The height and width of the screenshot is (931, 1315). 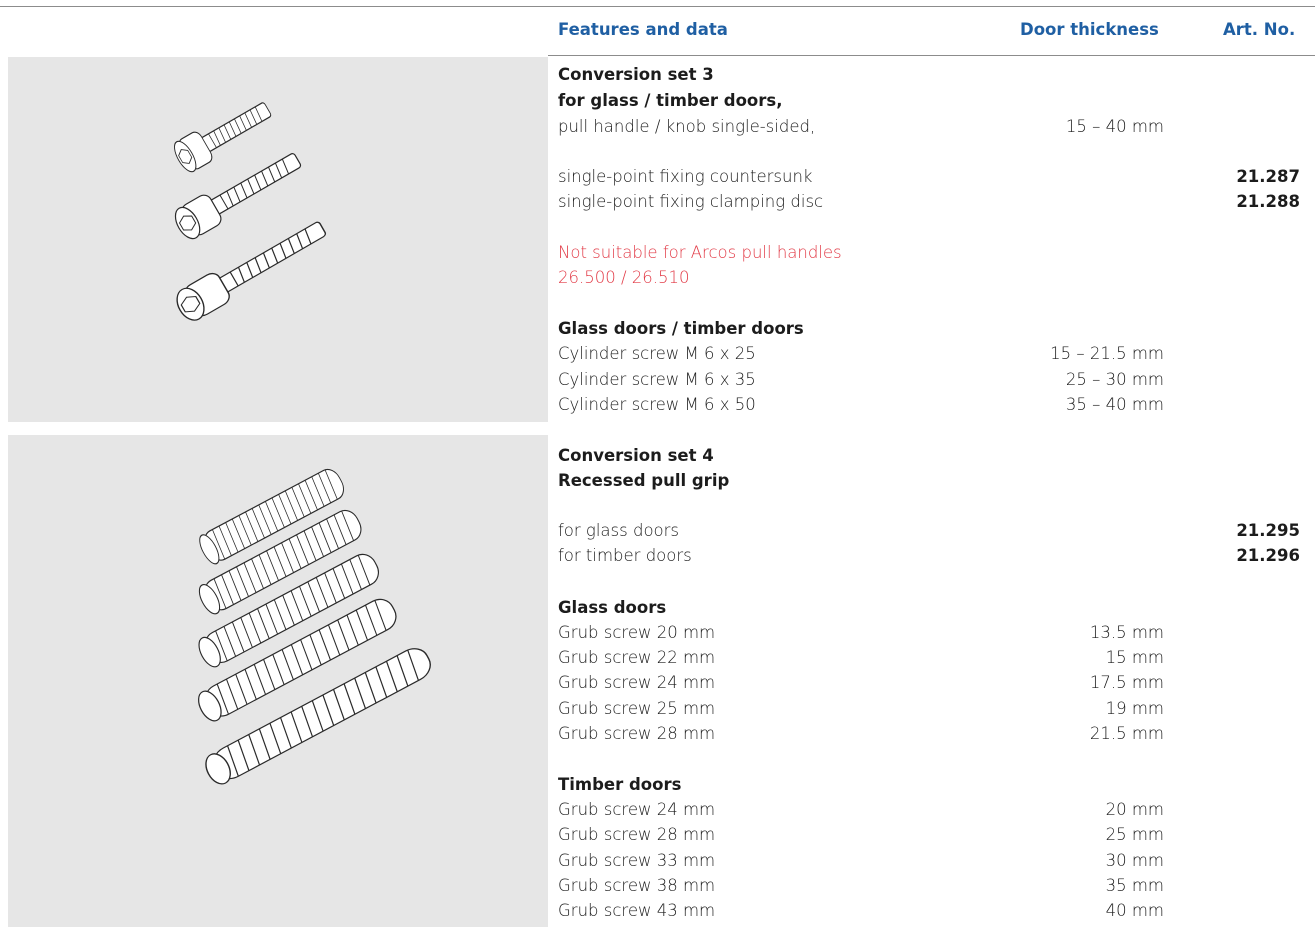 I want to click on table-row: Cylinder screw M 6 x 35, so click(x=657, y=379).